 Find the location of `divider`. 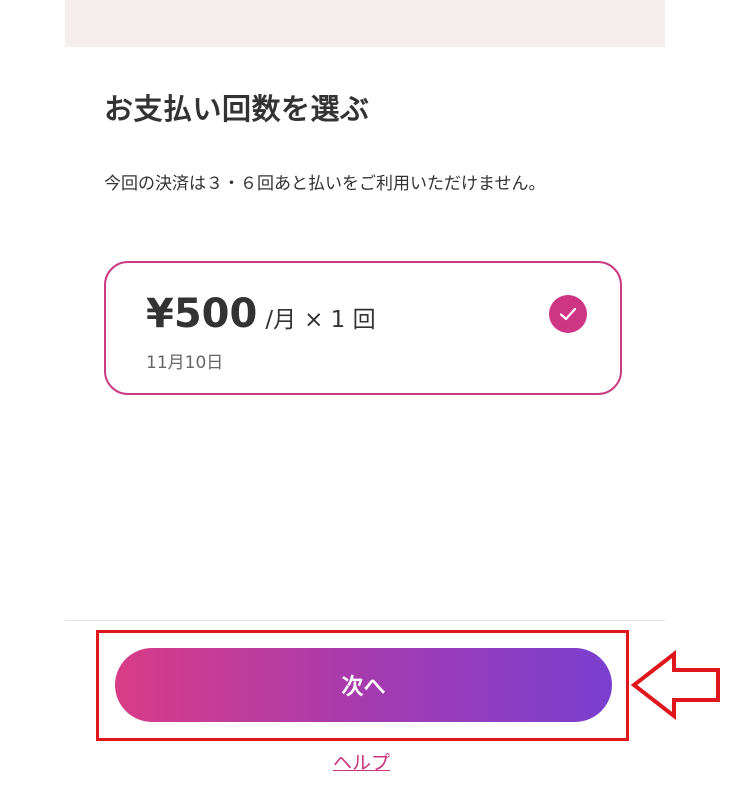

divider is located at coordinates (365, 620).